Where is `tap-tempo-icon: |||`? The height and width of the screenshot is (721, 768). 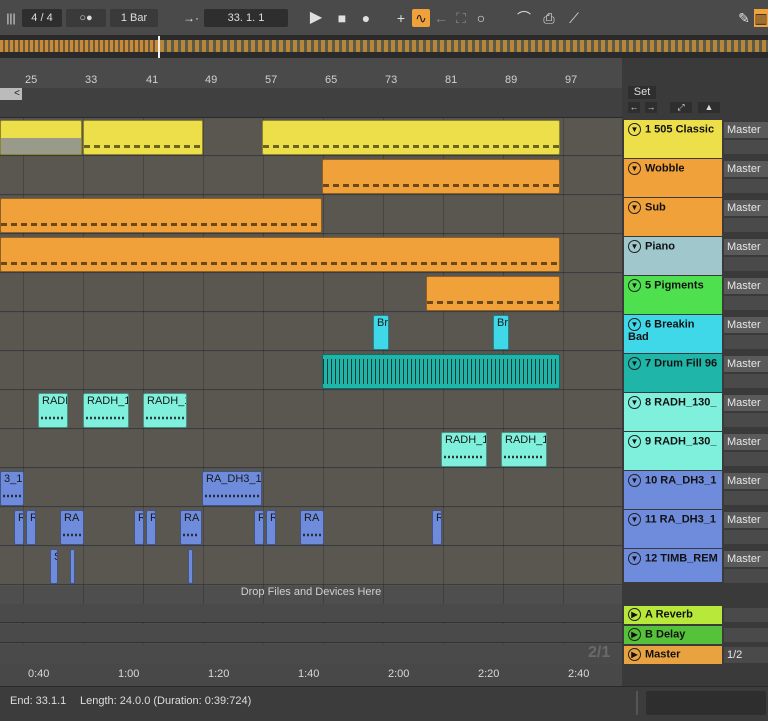 tap-tempo-icon: ||| is located at coordinates (11, 18).